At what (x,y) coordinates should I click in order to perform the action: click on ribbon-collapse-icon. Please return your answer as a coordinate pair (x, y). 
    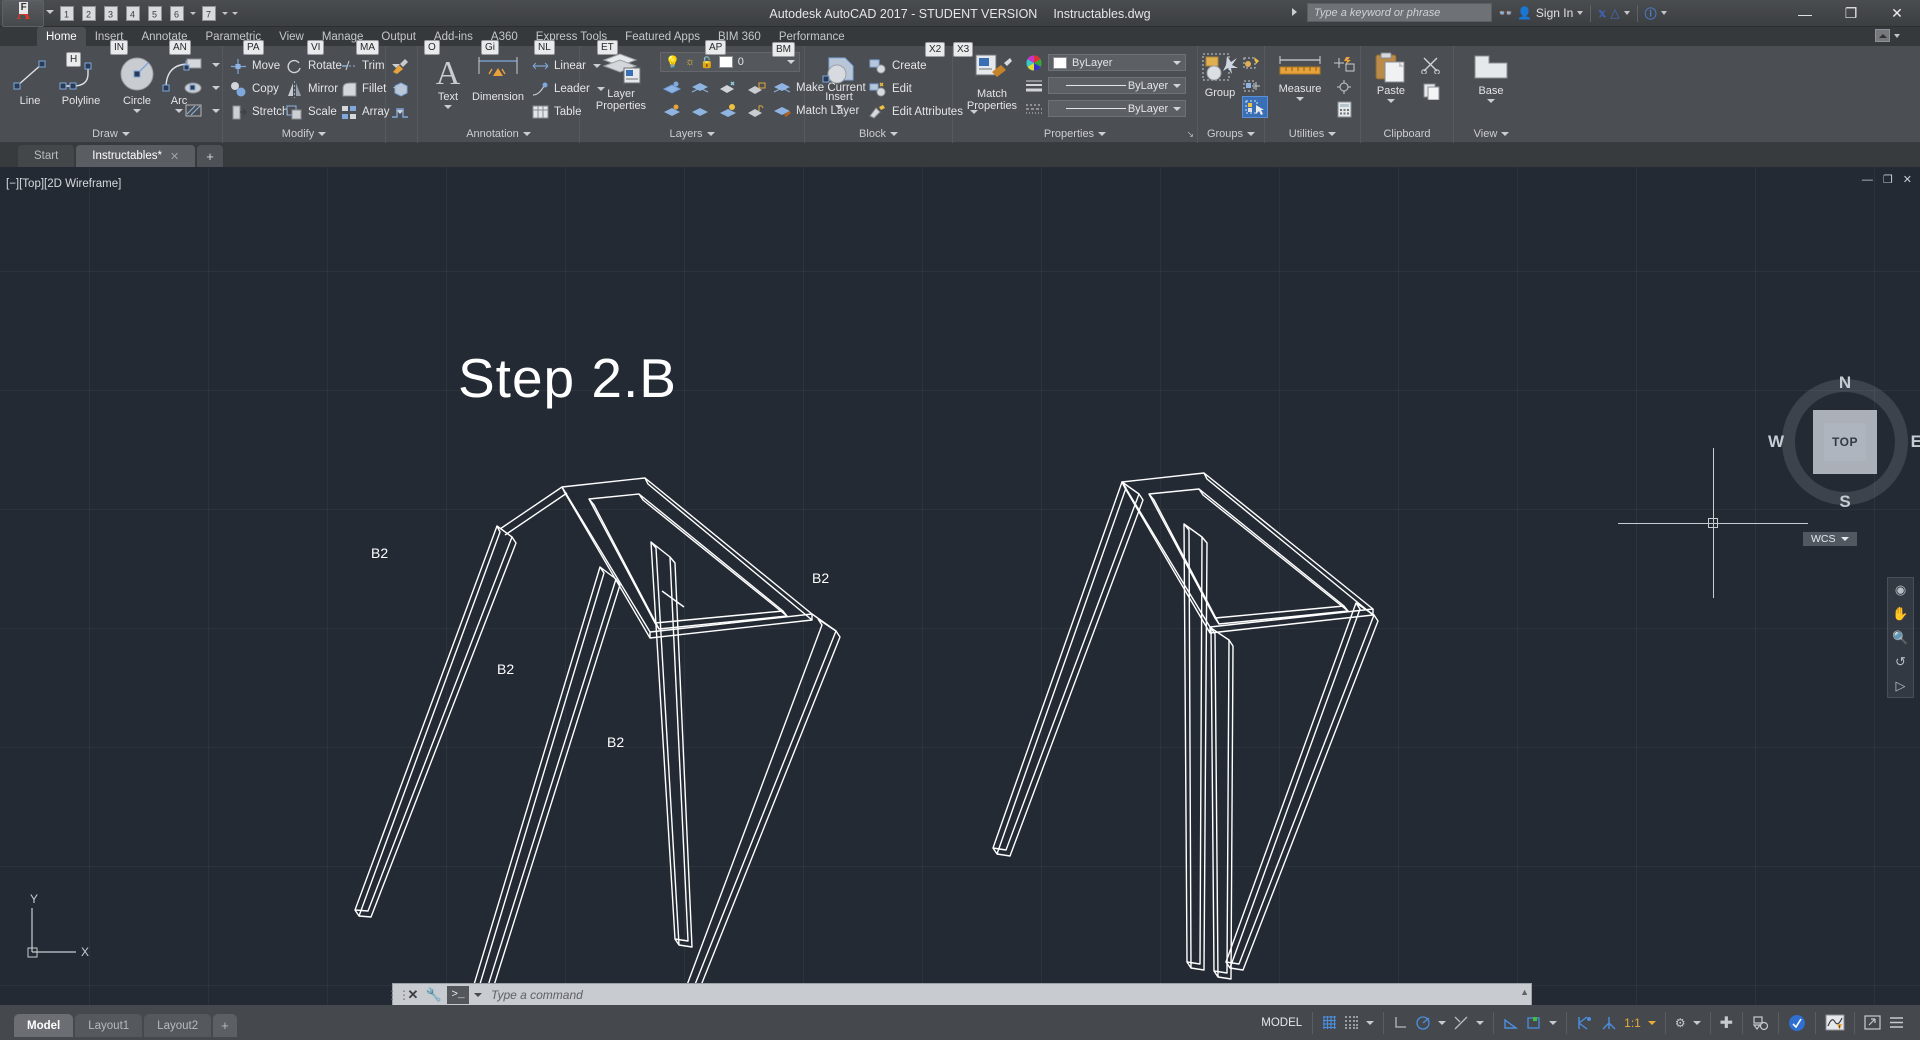
    Looking at the image, I should click on (1882, 35).